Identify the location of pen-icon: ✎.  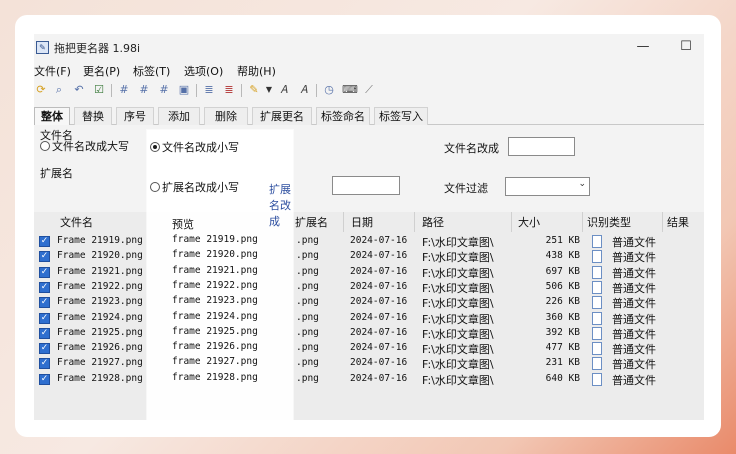
(254, 90).